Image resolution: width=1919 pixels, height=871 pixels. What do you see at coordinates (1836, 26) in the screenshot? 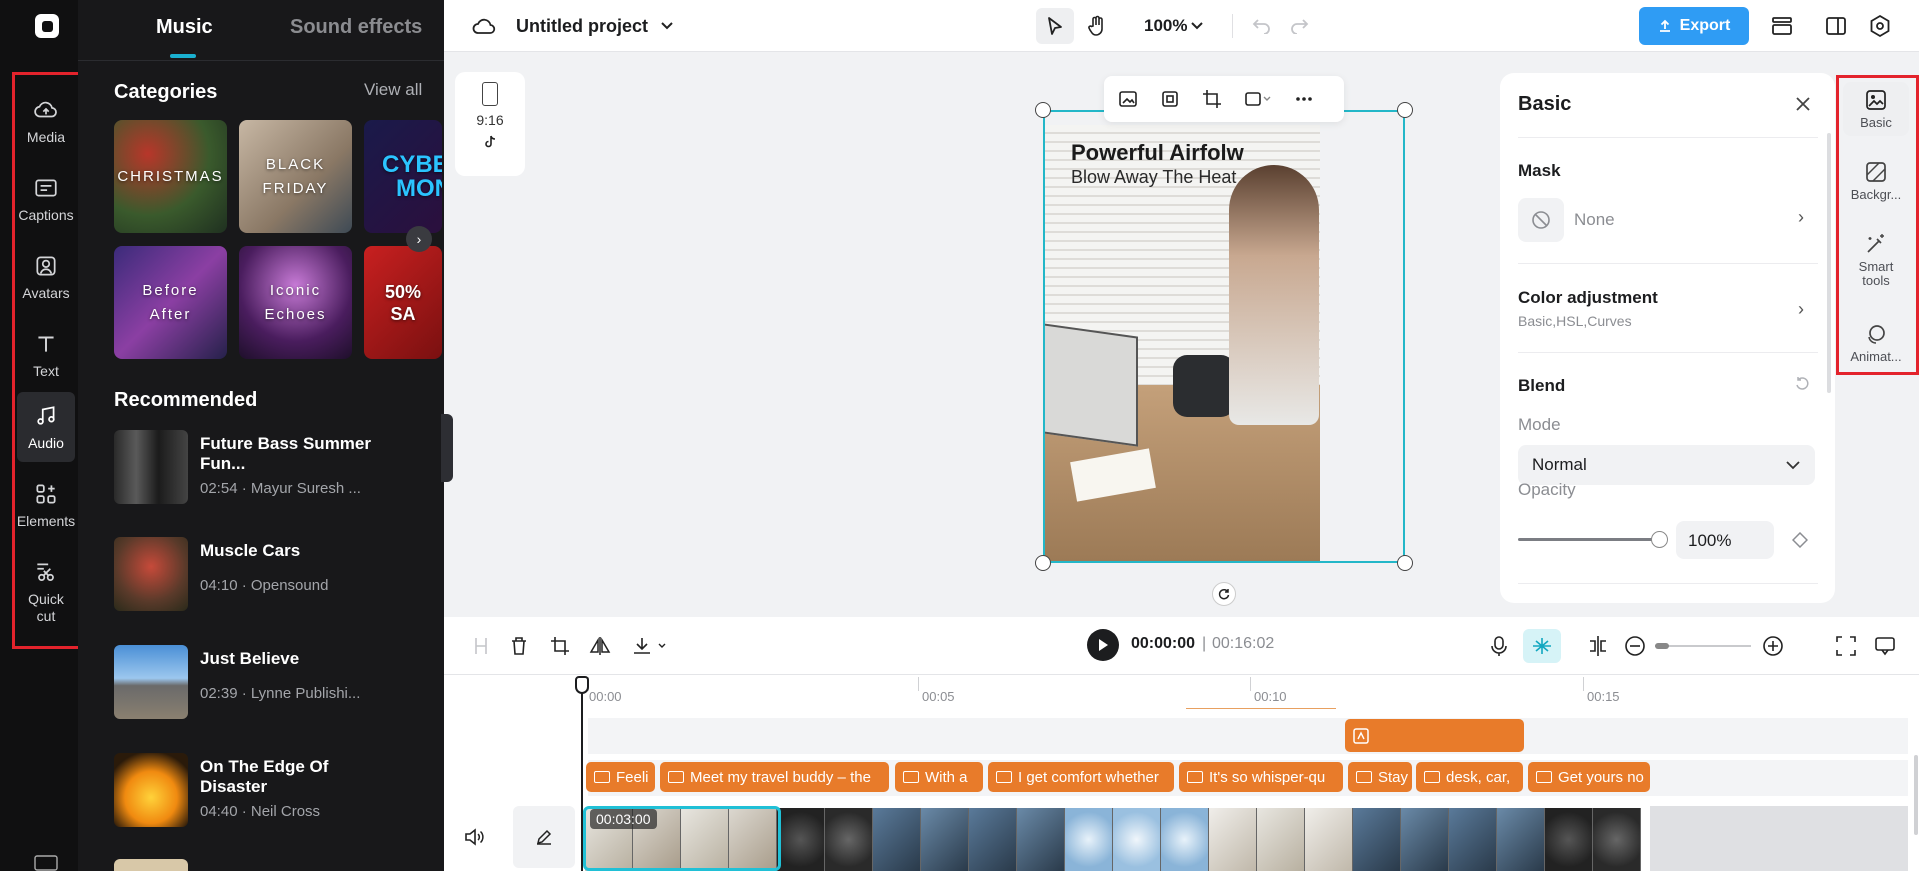
I see `panel-layout-icon` at bounding box center [1836, 26].